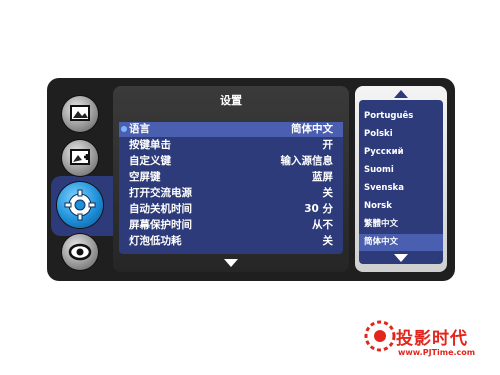 The image size is (500, 375). I want to click on menu-item-label: 按键单击, so click(150, 145).